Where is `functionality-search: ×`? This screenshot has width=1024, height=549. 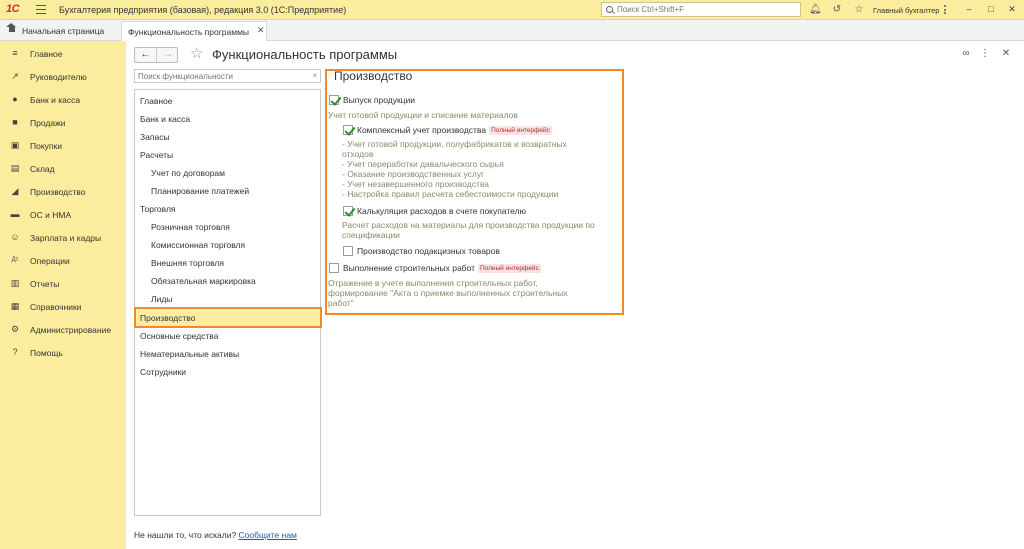
functionality-search: × is located at coordinates (227, 76).